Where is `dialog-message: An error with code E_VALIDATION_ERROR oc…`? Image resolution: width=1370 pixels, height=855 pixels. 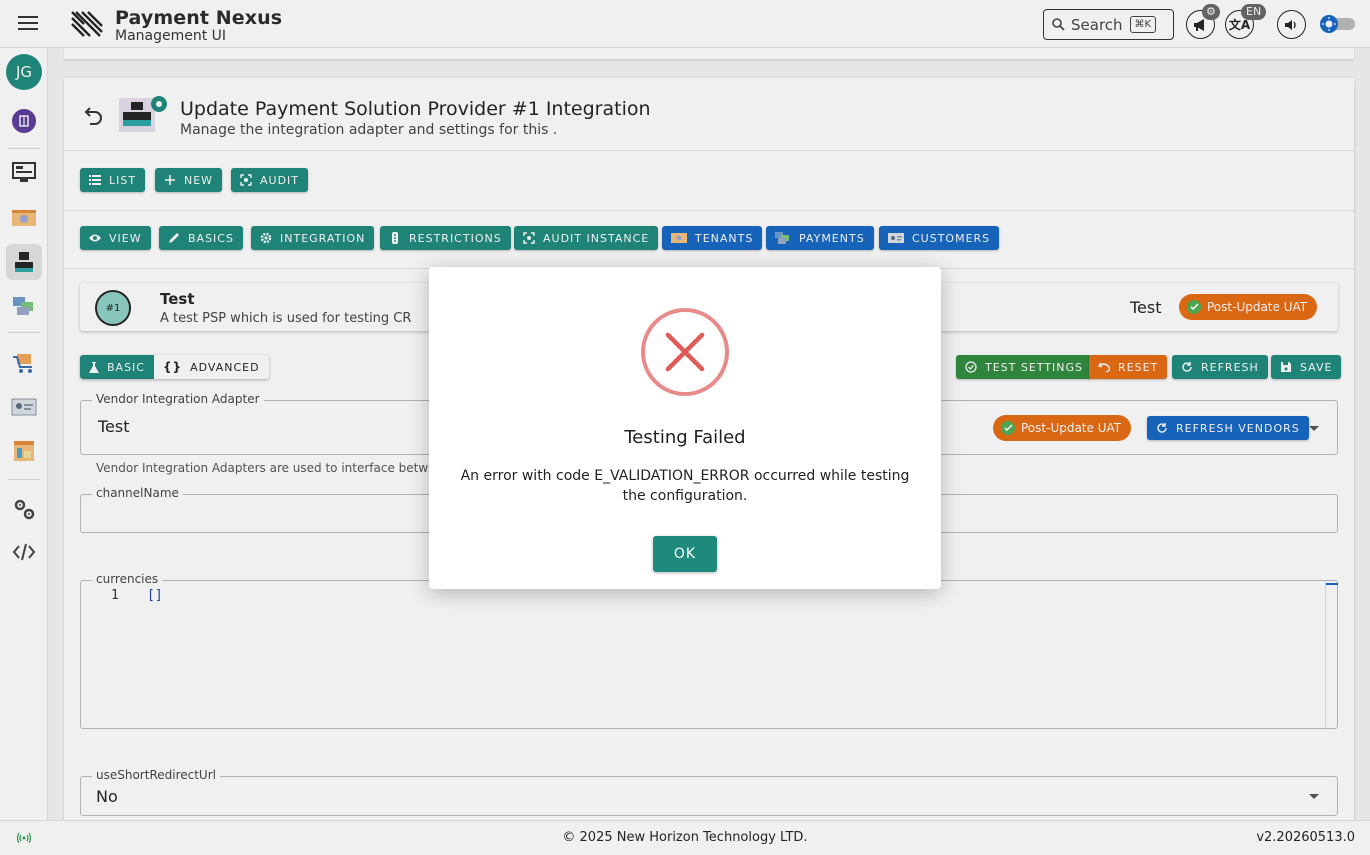
dialog-message: An error with code E_VALIDATION_ERROR oc… is located at coordinates (685, 486).